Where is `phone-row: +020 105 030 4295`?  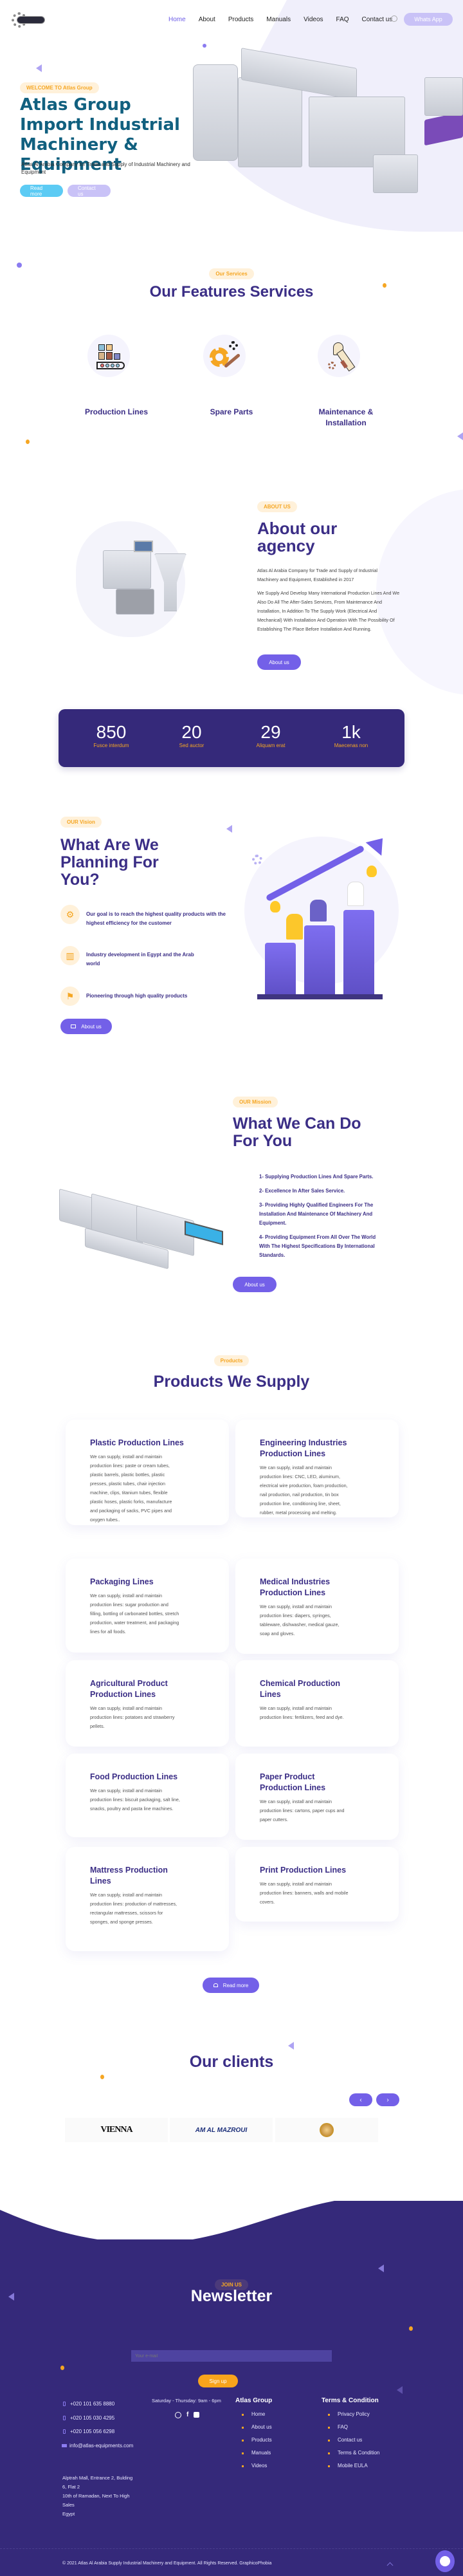 phone-row: +020 105 030 4295 is located at coordinates (98, 2418).